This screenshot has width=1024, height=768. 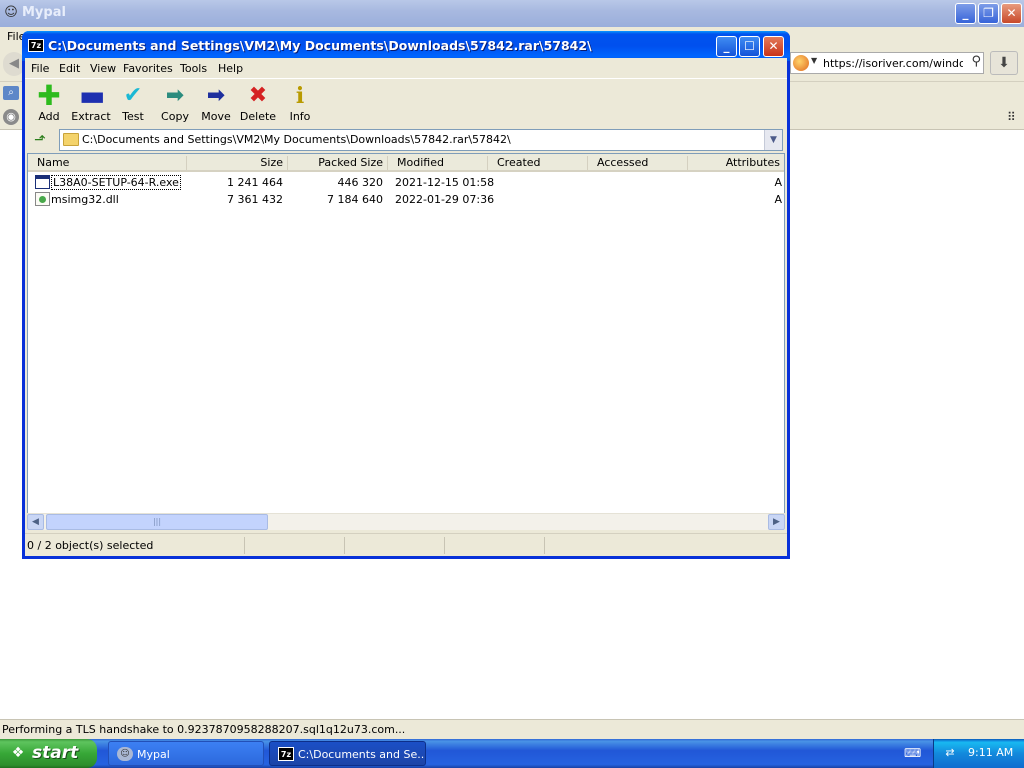 What do you see at coordinates (157, 522) in the screenshot?
I see `scroll-thumb: |||` at bounding box center [157, 522].